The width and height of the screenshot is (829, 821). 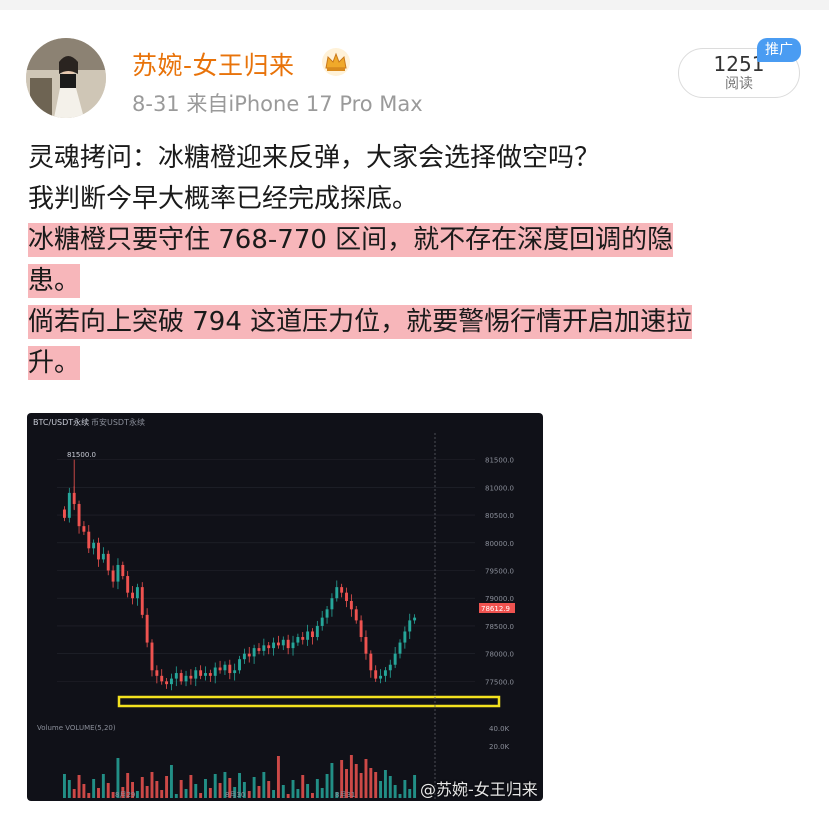 What do you see at coordinates (499, 572) in the screenshot?
I see `y-tick-label: 79500.0` at bounding box center [499, 572].